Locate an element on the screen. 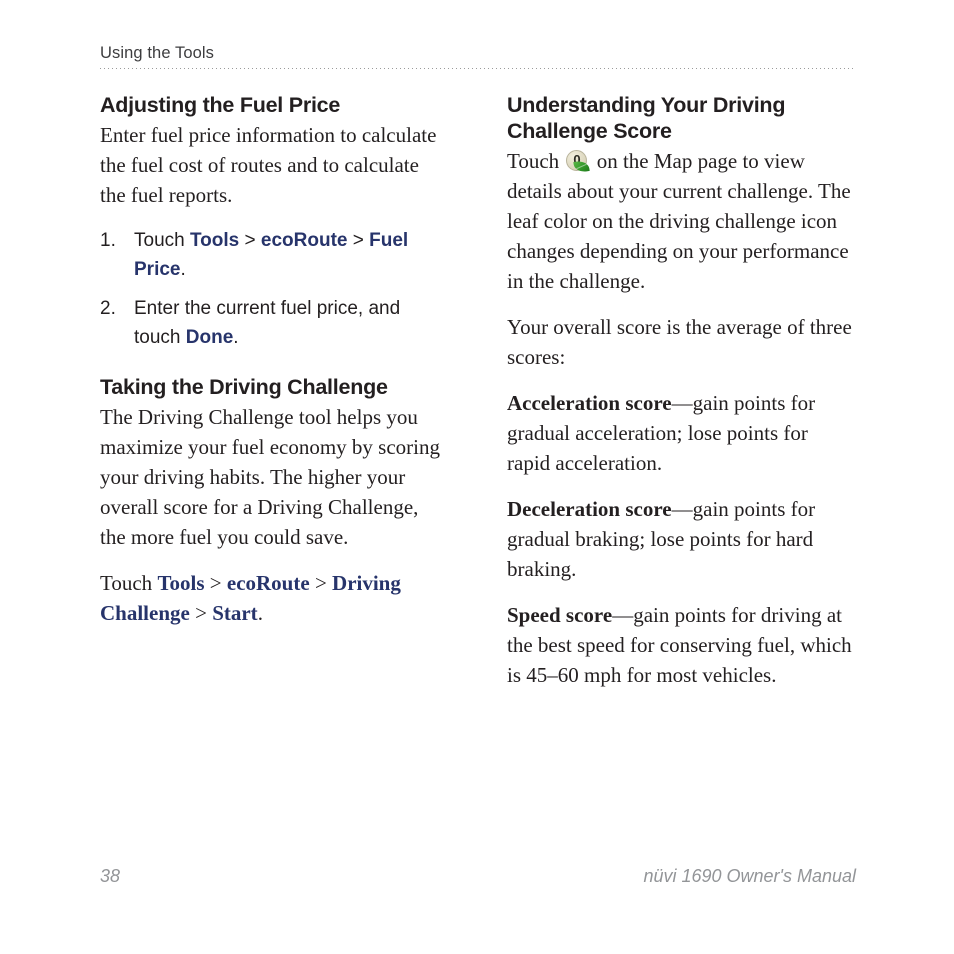  step-number: 2. is located at coordinates (108, 308).